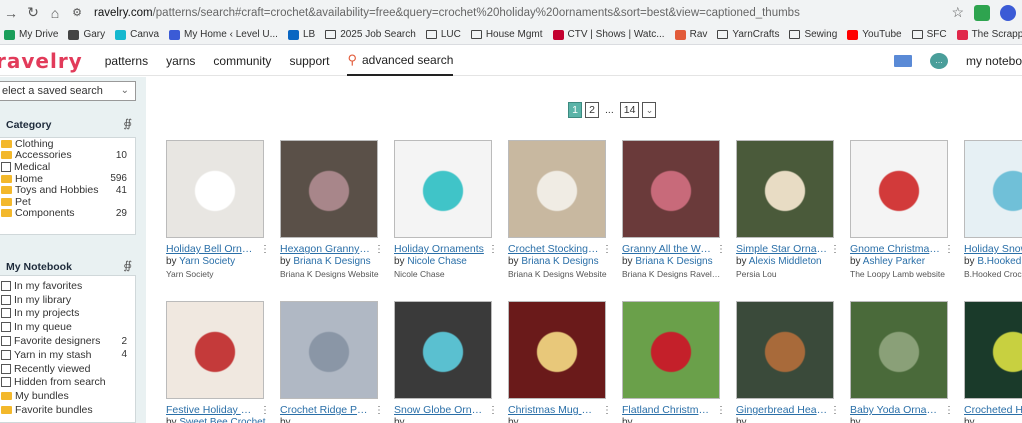 The image size is (1022, 423). I want to click on bookmark-item: YarnCrafts, so click(748, 34).